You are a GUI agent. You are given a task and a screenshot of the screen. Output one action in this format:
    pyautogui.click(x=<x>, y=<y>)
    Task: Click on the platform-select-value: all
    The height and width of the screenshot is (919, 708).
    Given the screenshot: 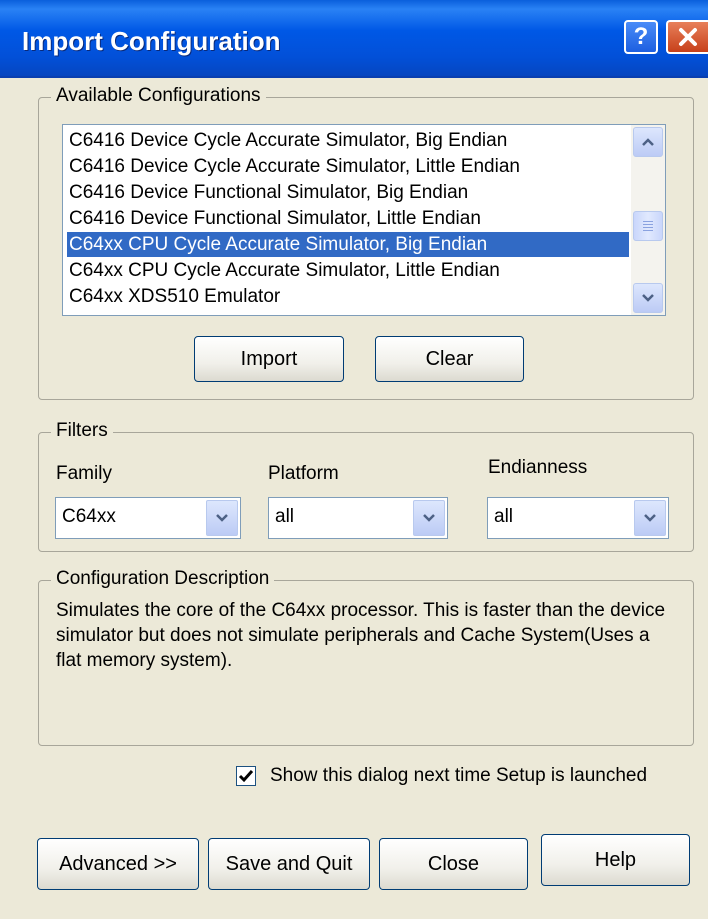 What is the action you would take?
    pyautogui.click(x=285, y=516)
    